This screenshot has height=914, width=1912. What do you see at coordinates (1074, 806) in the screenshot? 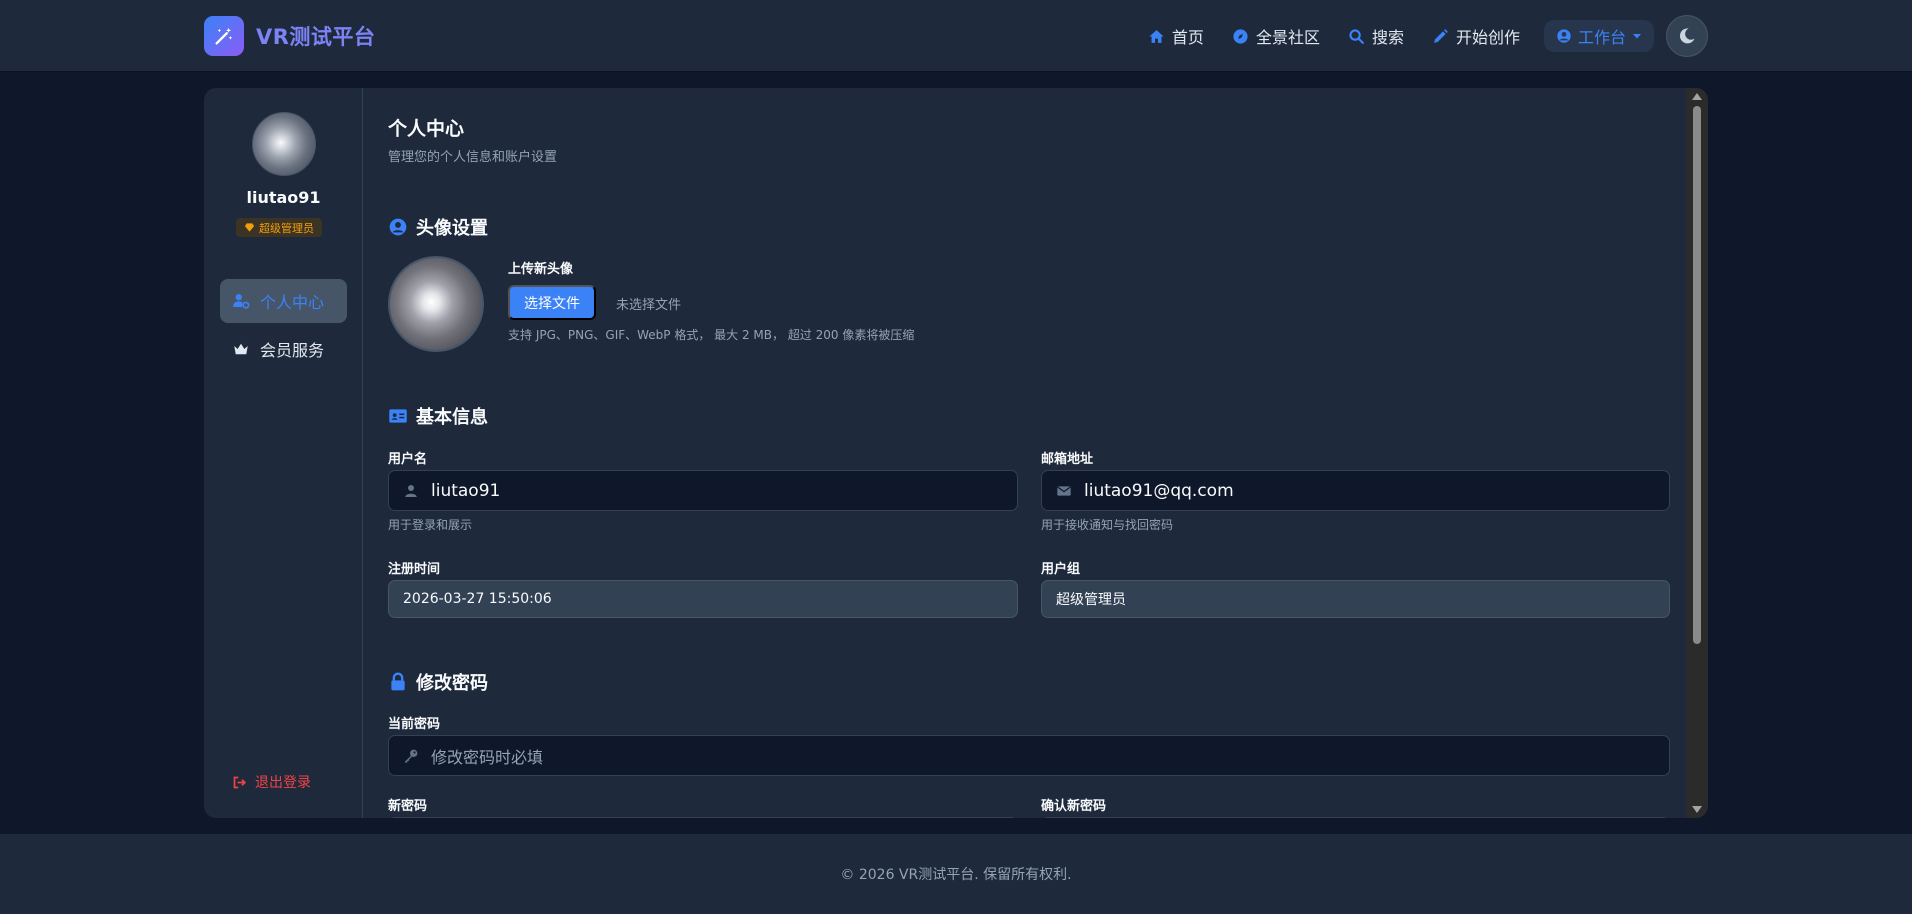
I see `confirm-password-label: 确认新密码` at bounding box center [1074, 806].